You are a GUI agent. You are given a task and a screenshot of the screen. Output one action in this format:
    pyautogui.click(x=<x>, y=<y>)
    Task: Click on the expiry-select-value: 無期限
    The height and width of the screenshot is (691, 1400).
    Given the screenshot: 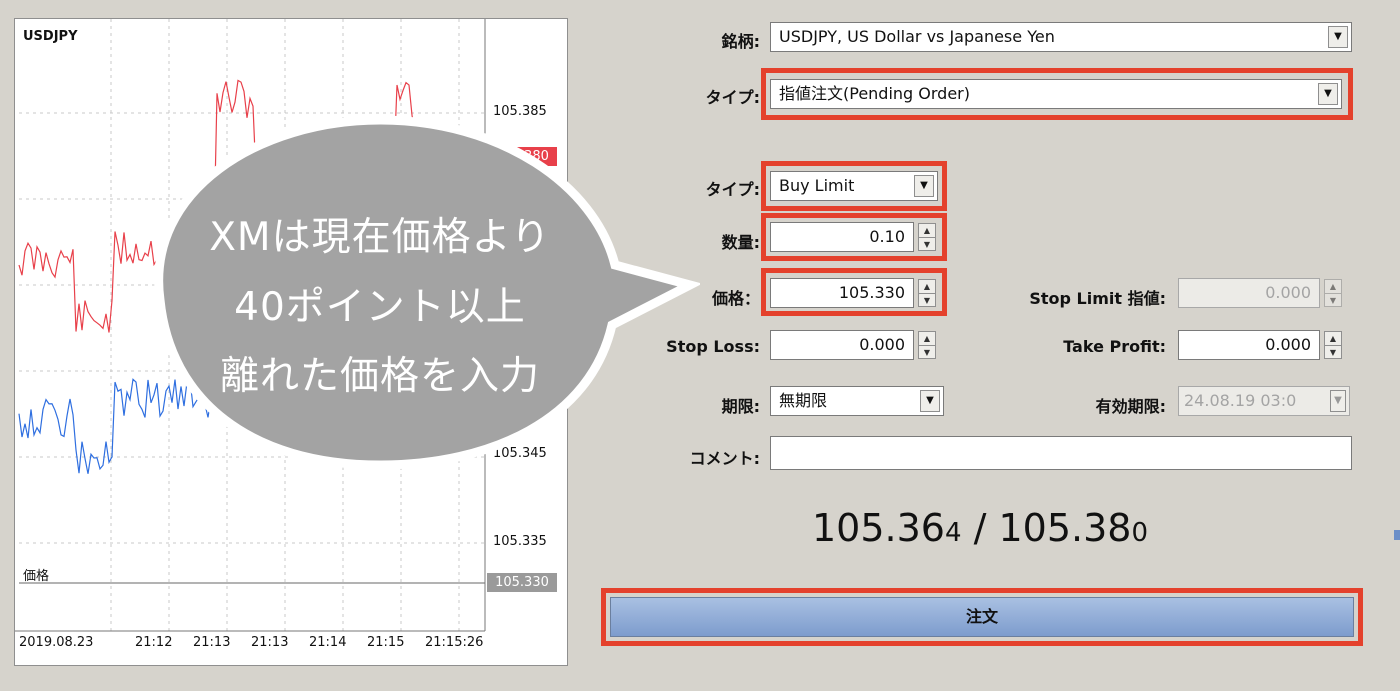 What is the action you would take?
    pyautogui.click(x=803, y=400)
    